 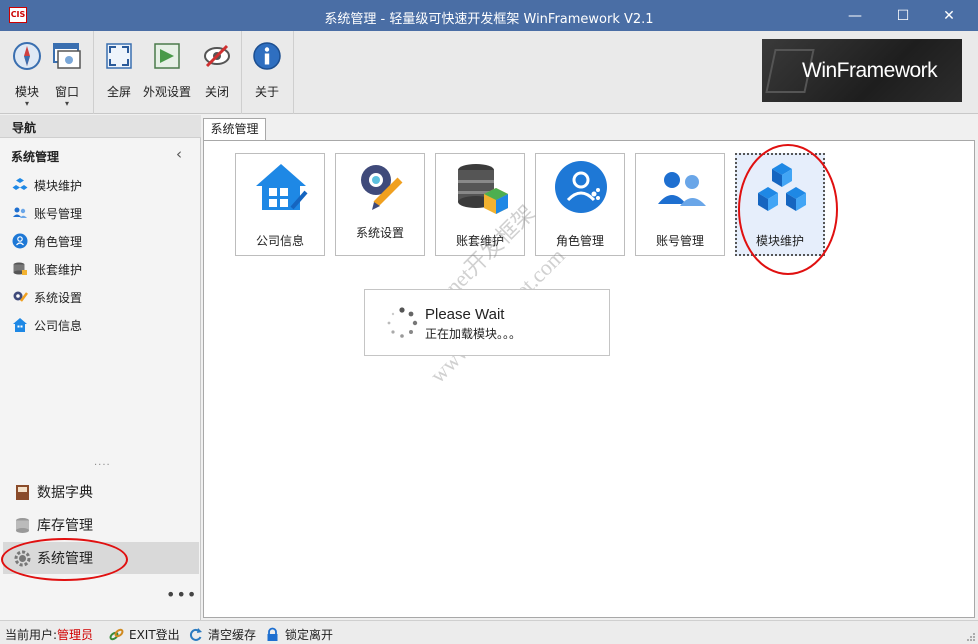 What do you see at coordinates (58, 325) in the screenshot?
I see `sidebar-item-label: 公司信息` at bounding box center [58, 325].